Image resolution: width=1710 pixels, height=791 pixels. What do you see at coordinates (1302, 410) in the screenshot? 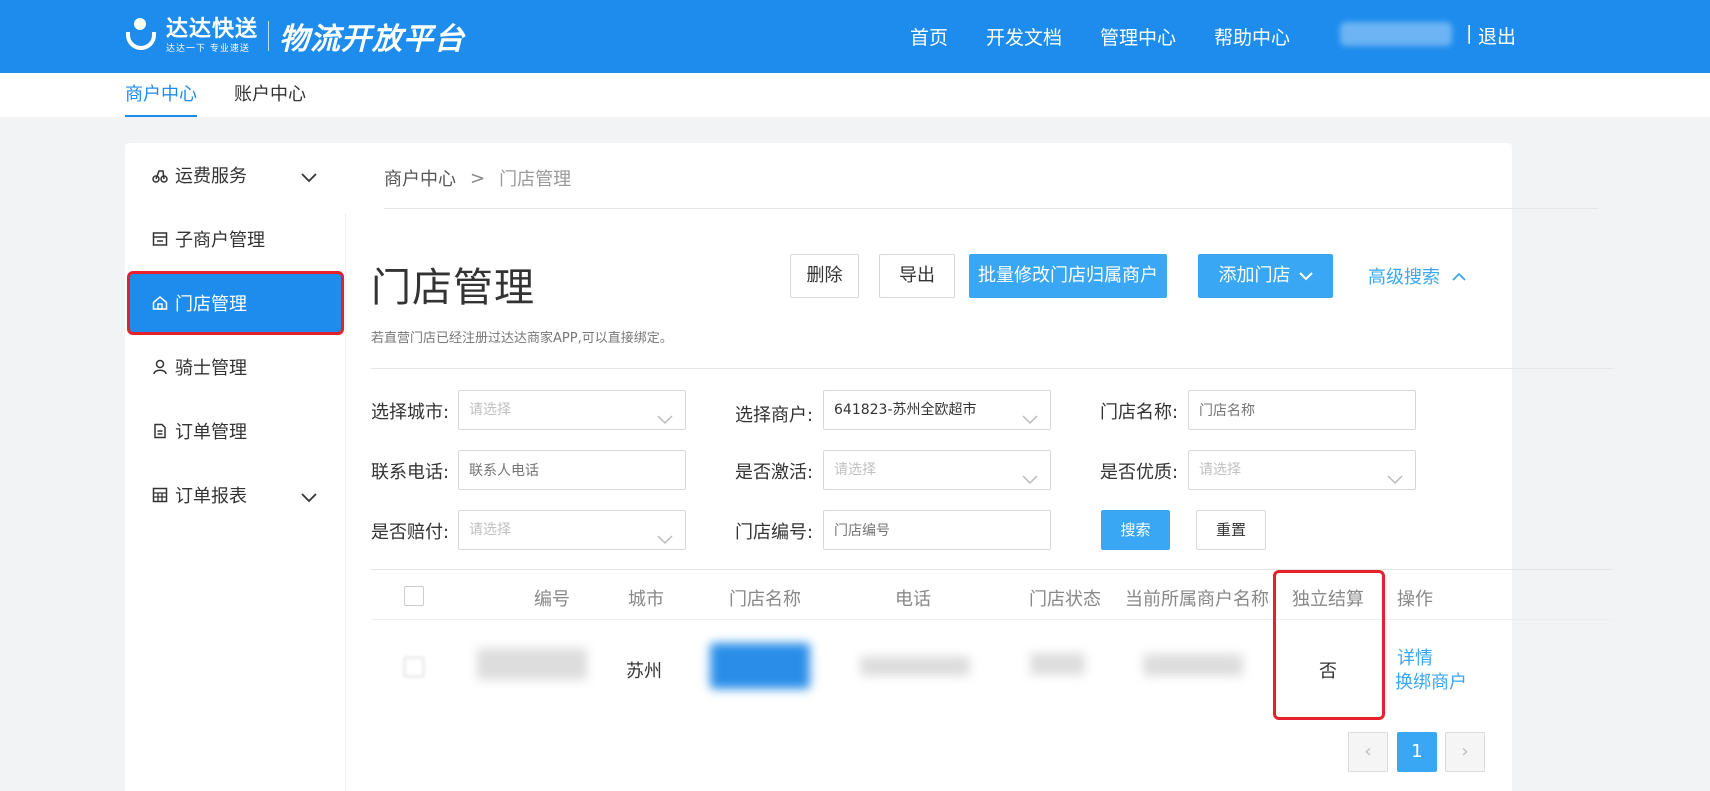
I see `store-name-input` at bounding box center [1302, 410].